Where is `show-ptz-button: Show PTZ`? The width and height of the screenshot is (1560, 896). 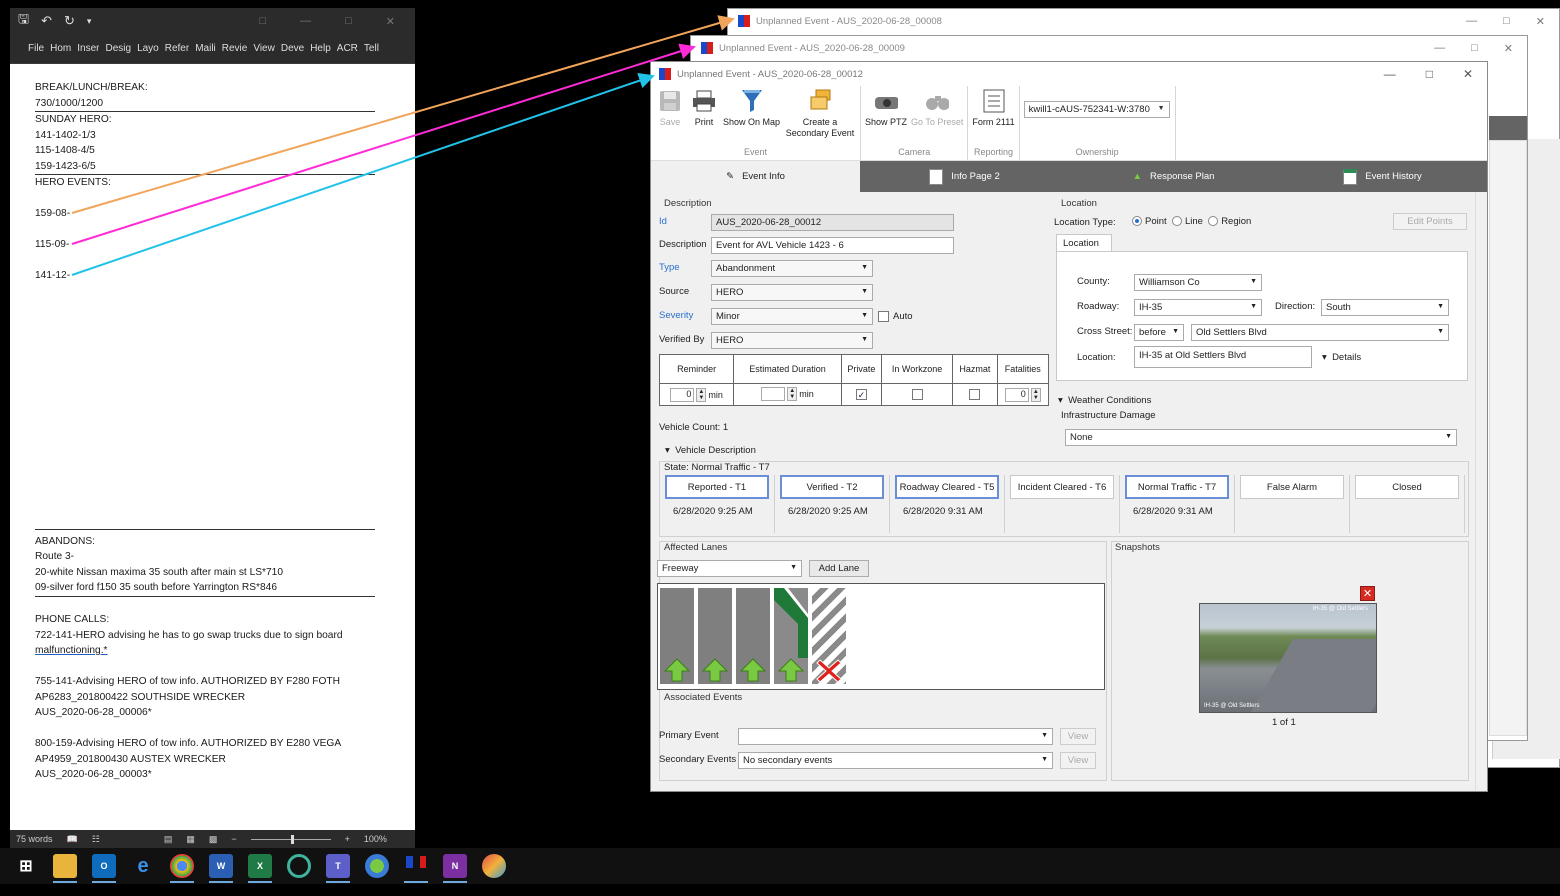
show-ptz-button: Show PTZ is located at coordinates (886, 117).